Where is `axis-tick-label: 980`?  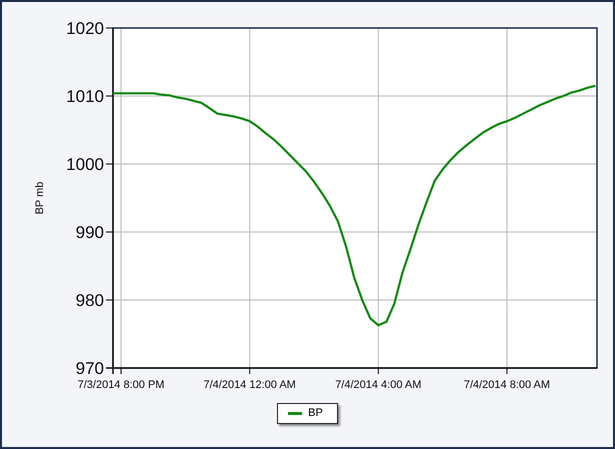 axis-tick-label: 980 is located at coordinates (90, 300).